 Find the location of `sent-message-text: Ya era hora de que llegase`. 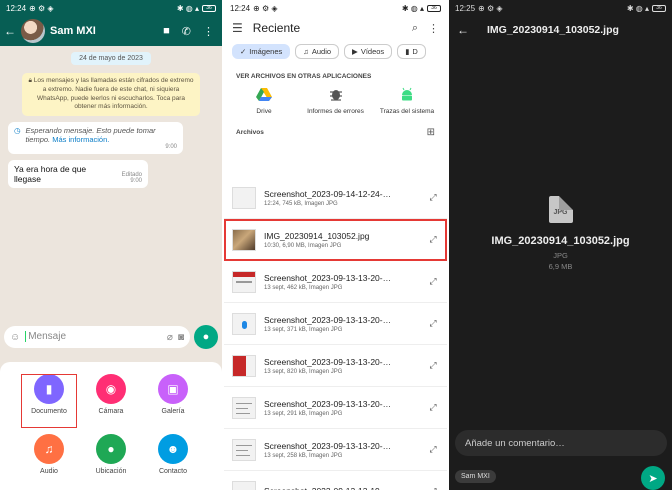

sent-message-text: Ya era hora de que llegase is located at coordinates (50, 174).